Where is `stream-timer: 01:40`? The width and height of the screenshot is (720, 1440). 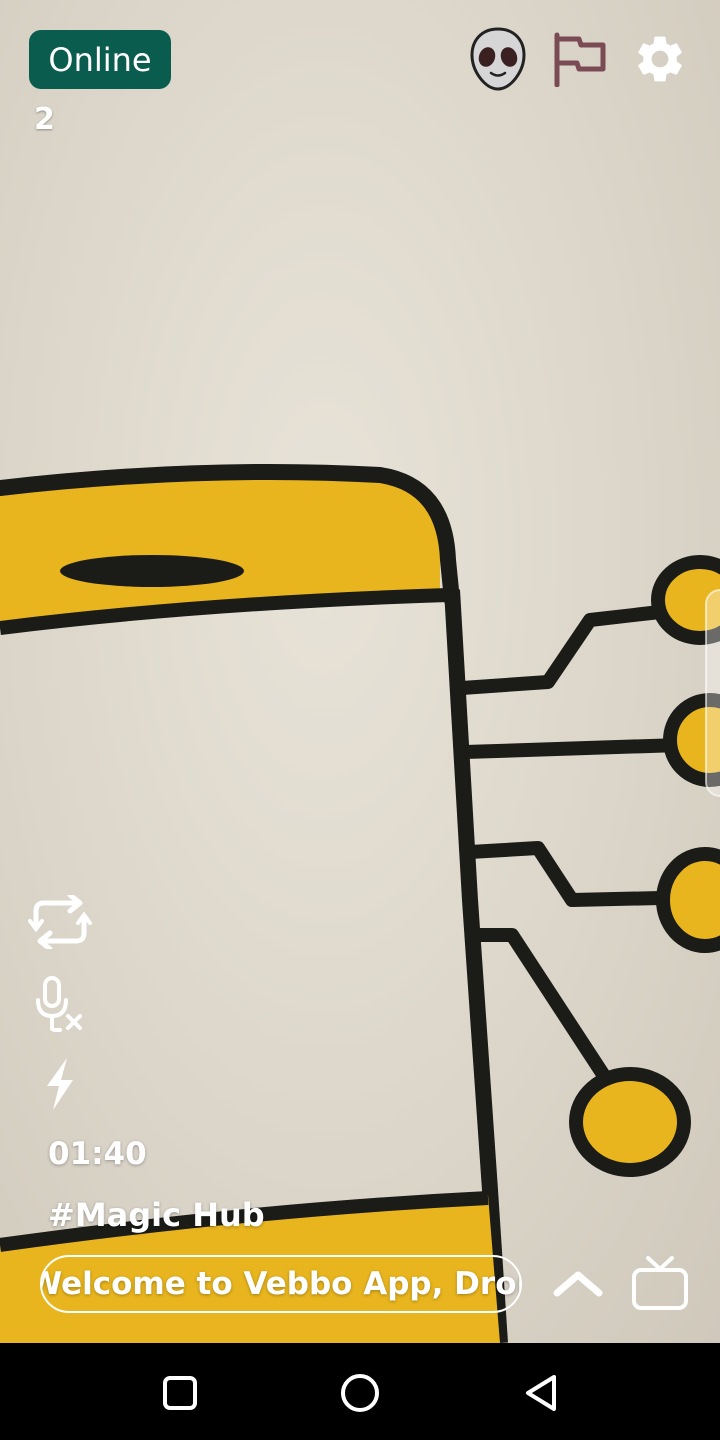
stream-timer: 01:40 is located at coordinates (97, 1154).